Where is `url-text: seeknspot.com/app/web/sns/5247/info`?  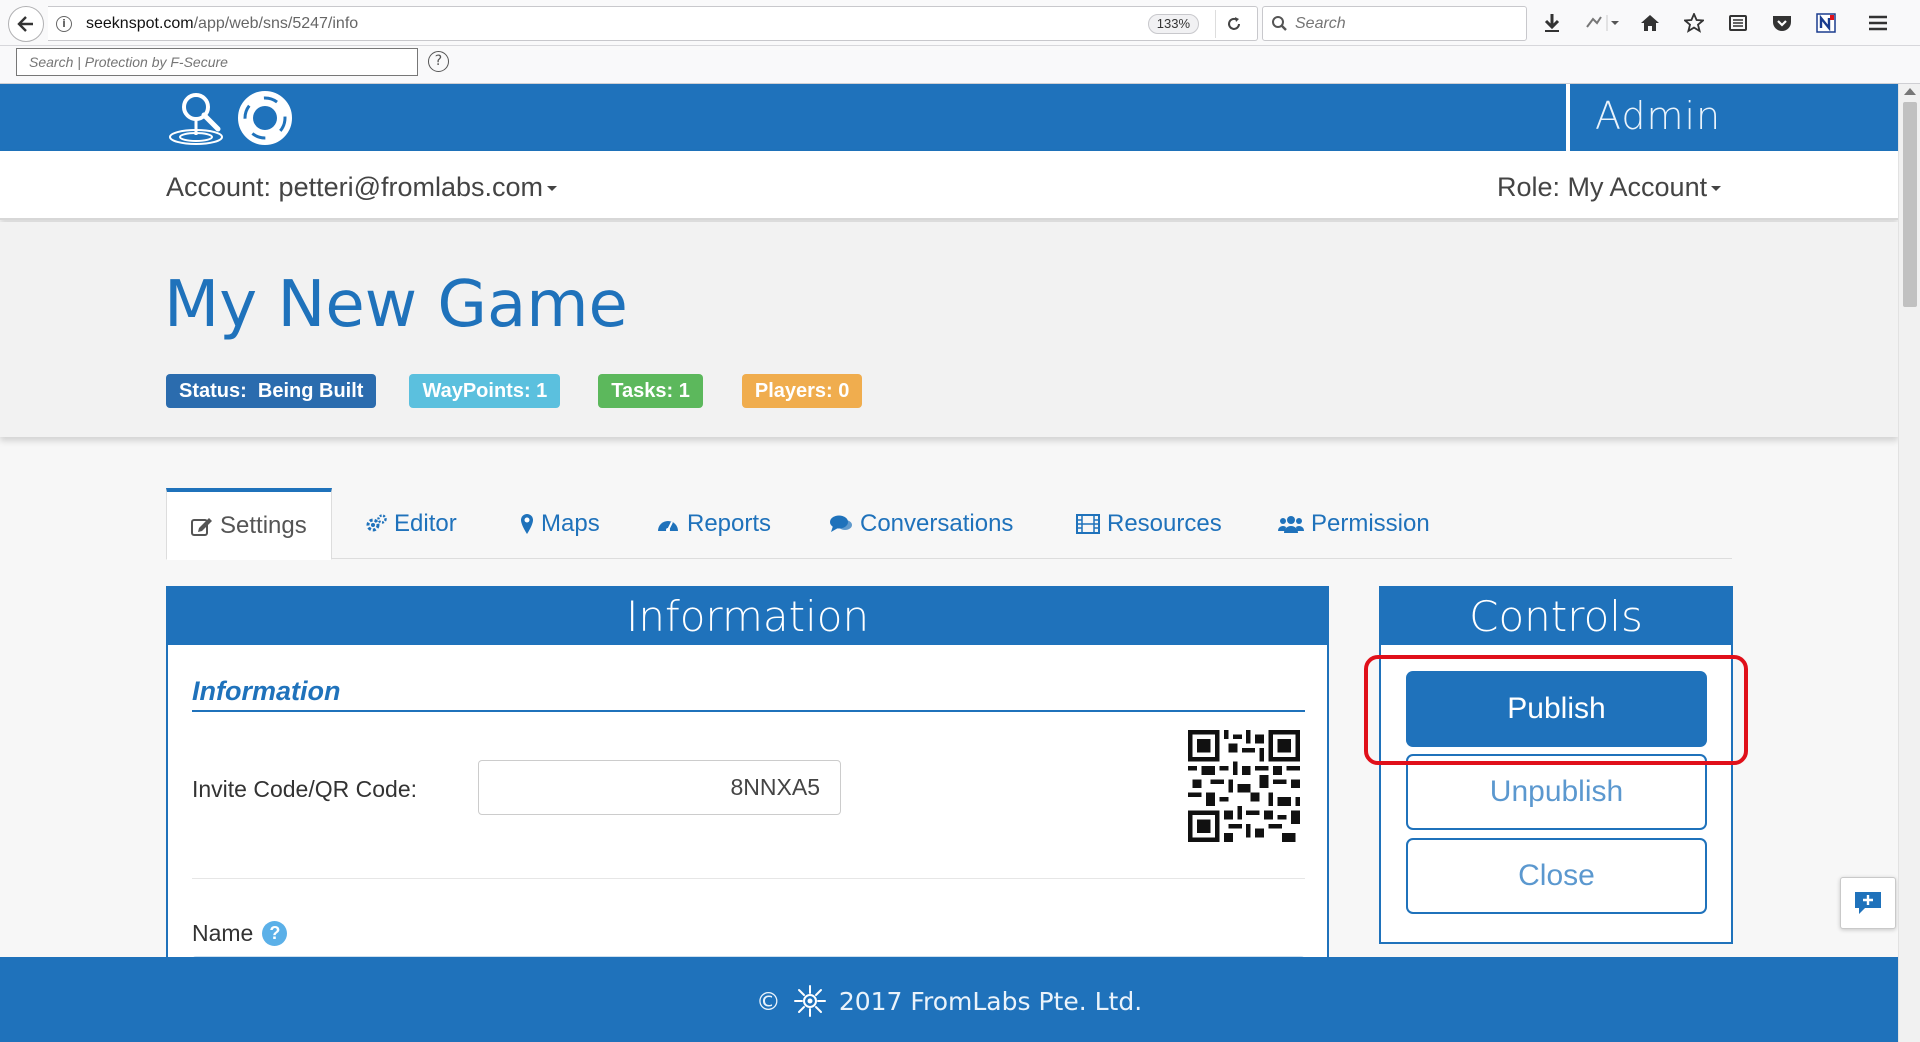
url-text: seeknspot.com/app/web/sns/5247/info is located at coordinates (222, 24).